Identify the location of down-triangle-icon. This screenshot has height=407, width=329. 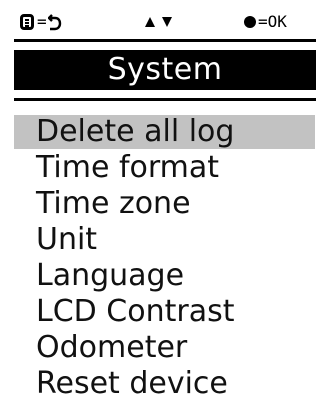
(167, 22).